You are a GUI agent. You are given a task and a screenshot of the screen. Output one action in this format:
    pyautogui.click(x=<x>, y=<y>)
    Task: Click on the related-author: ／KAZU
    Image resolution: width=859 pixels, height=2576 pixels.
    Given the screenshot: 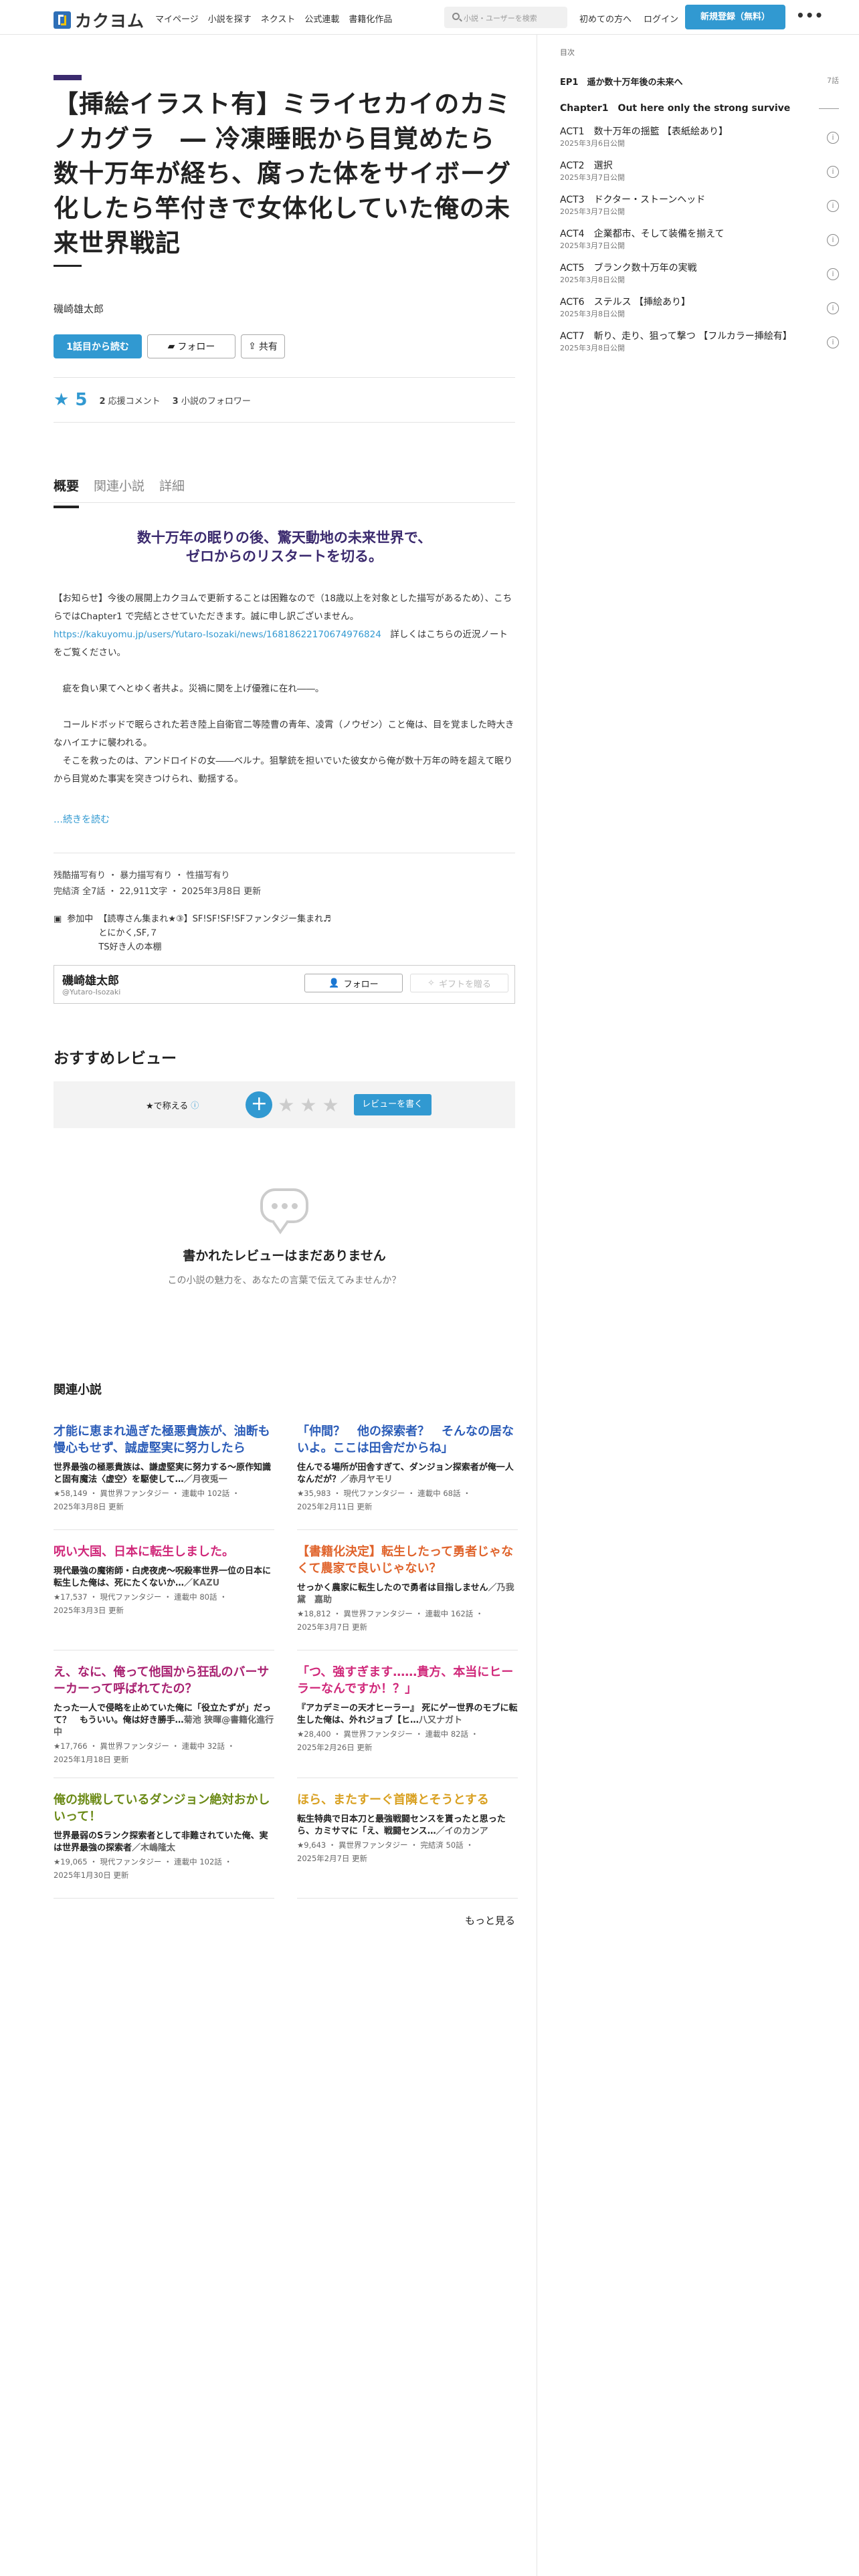 What is the action you would take?
    pyautogui.click(x=201, y=1583)
    